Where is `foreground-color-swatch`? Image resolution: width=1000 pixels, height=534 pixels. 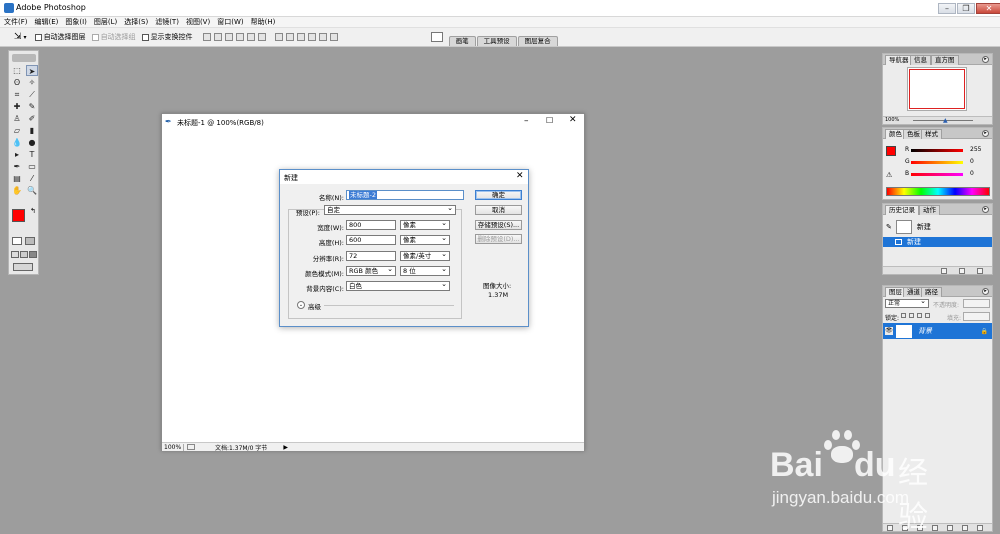 foreground-color-swatch is located at coordinates (18, 215).